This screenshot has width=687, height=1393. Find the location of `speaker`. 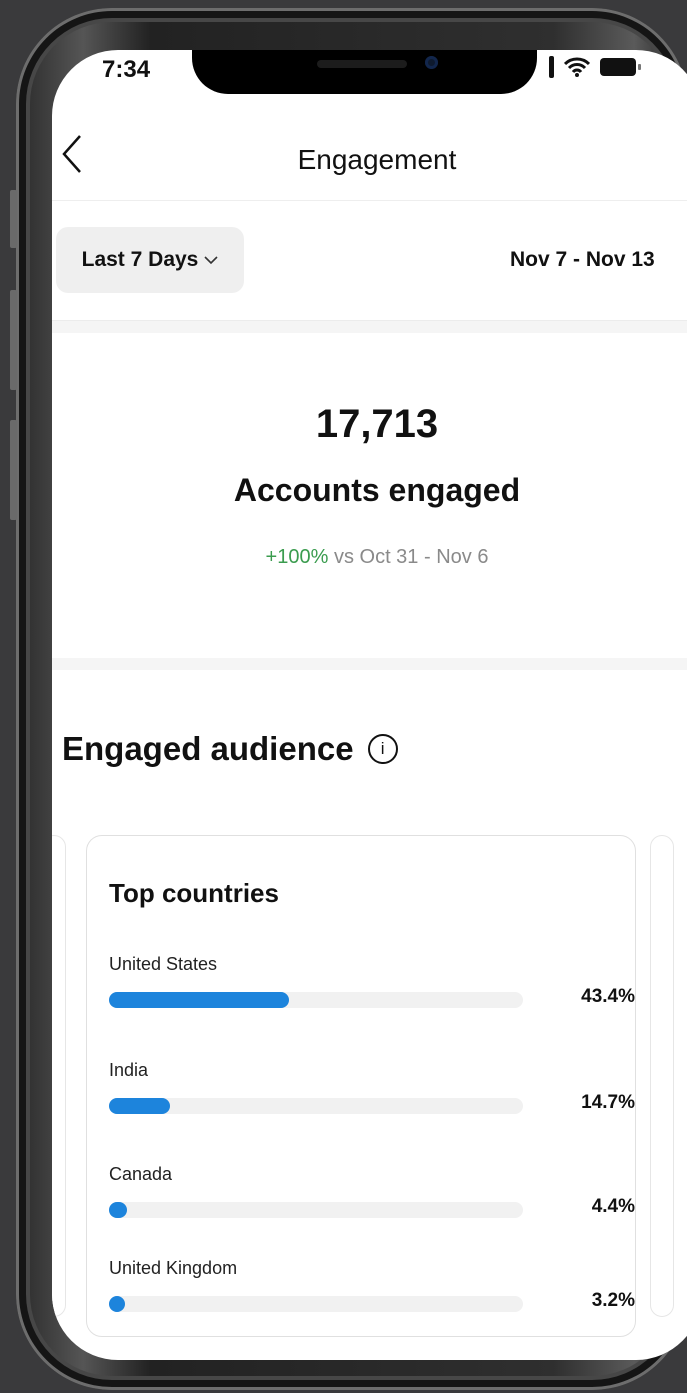

speaker is located at coordinates (362, 64).